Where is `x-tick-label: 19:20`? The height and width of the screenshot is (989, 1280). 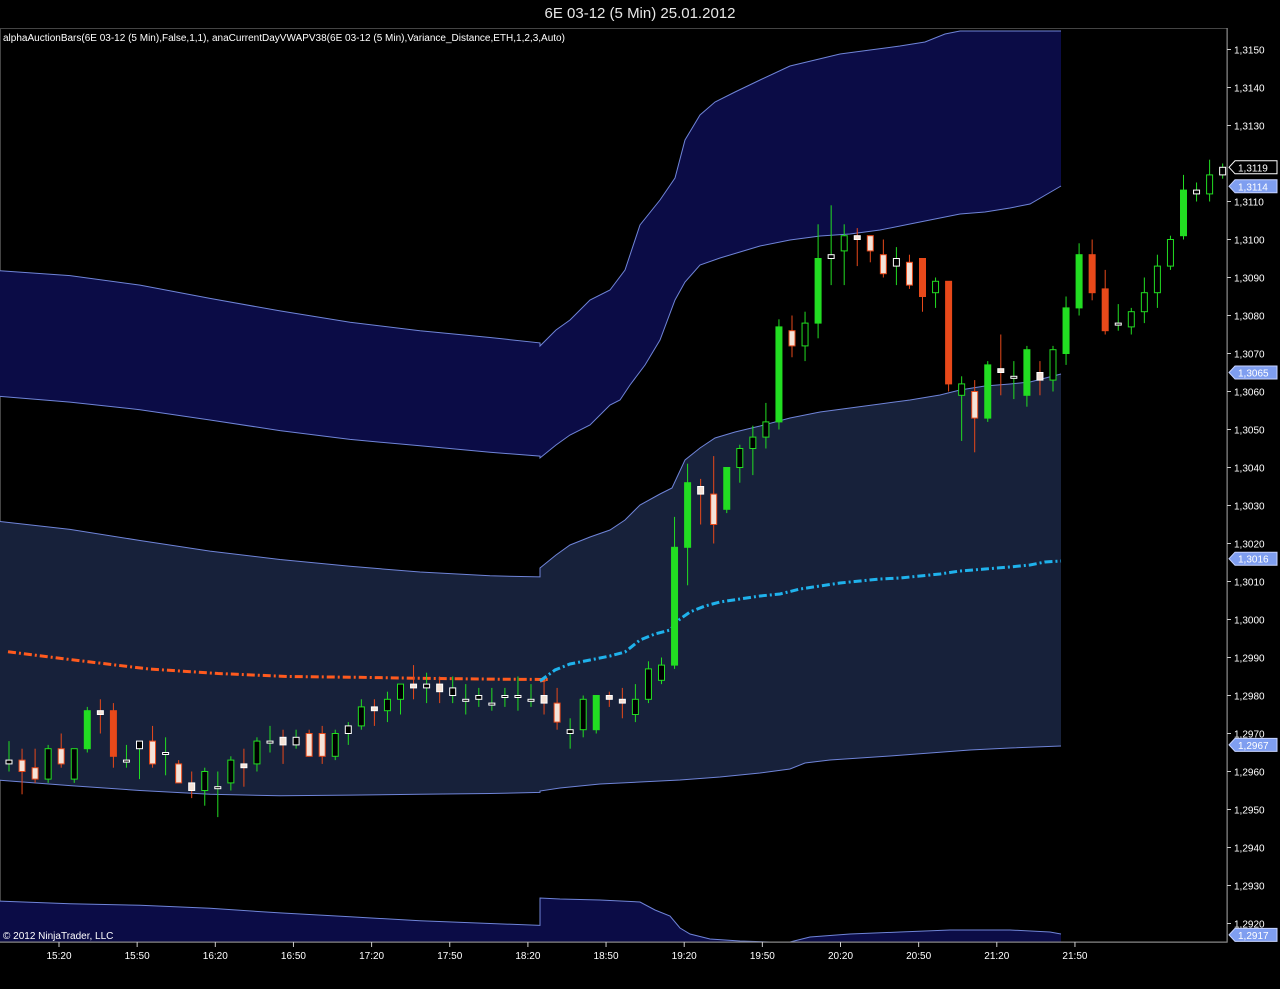 x-tick-label: 19:20 is located at coordinates (684, 956).